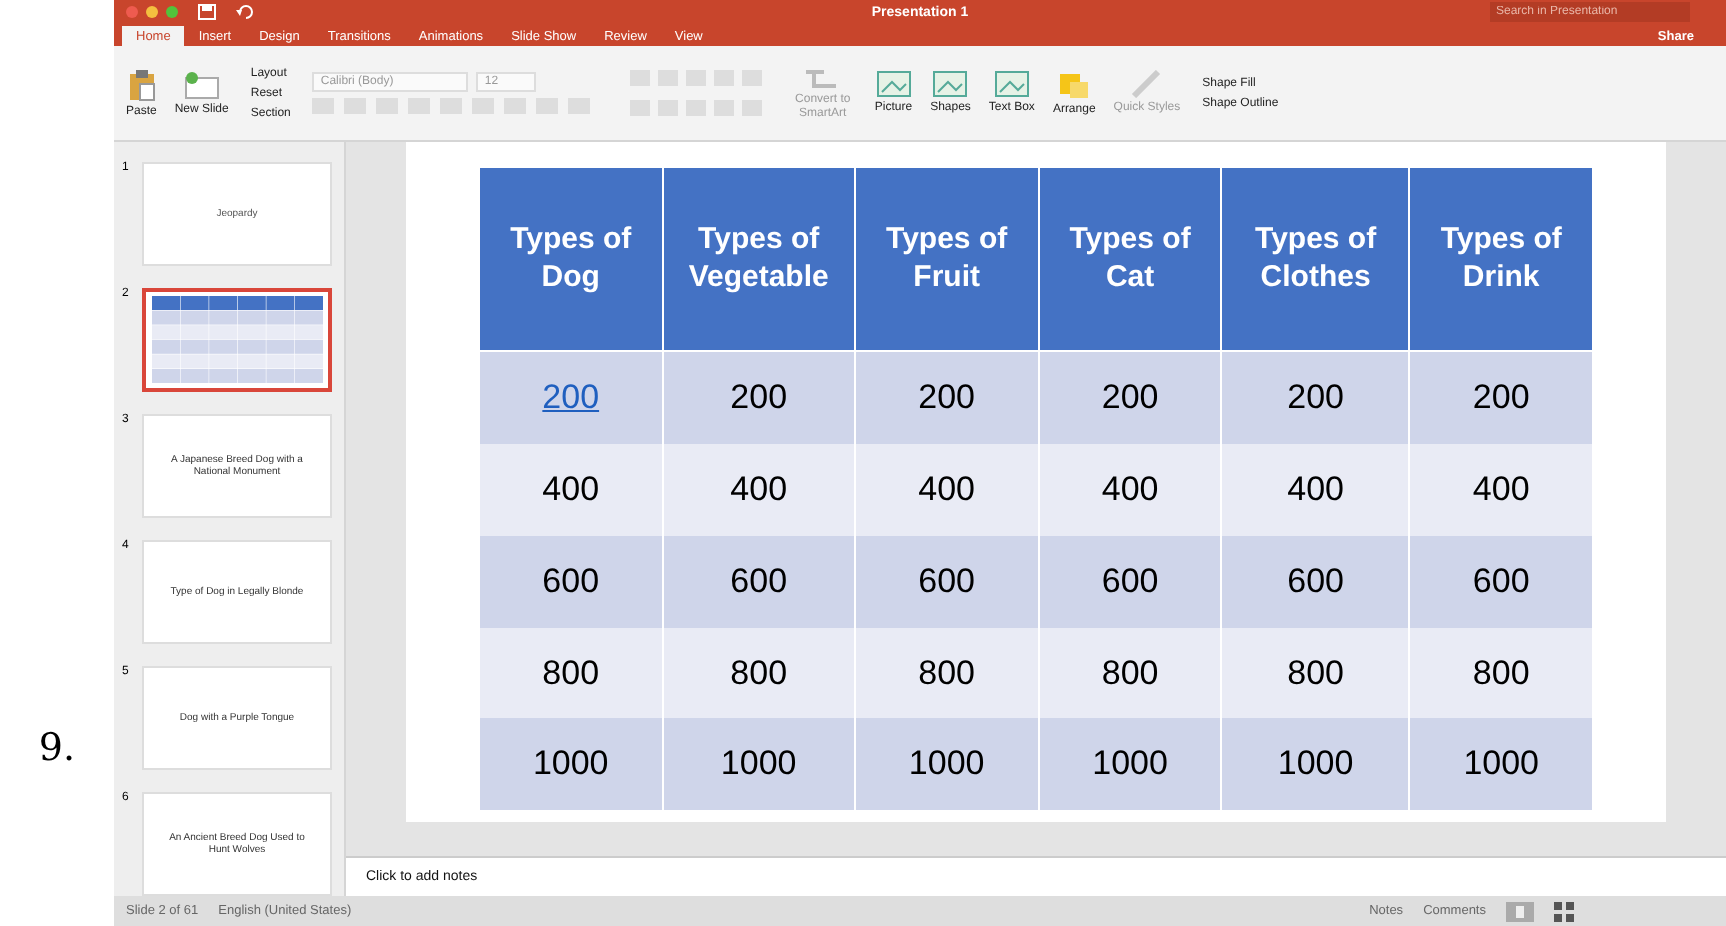  What do you see at coordinates (152, 12) in the screenshot?
I see `minimize-button` at bounding box center [152, 12].